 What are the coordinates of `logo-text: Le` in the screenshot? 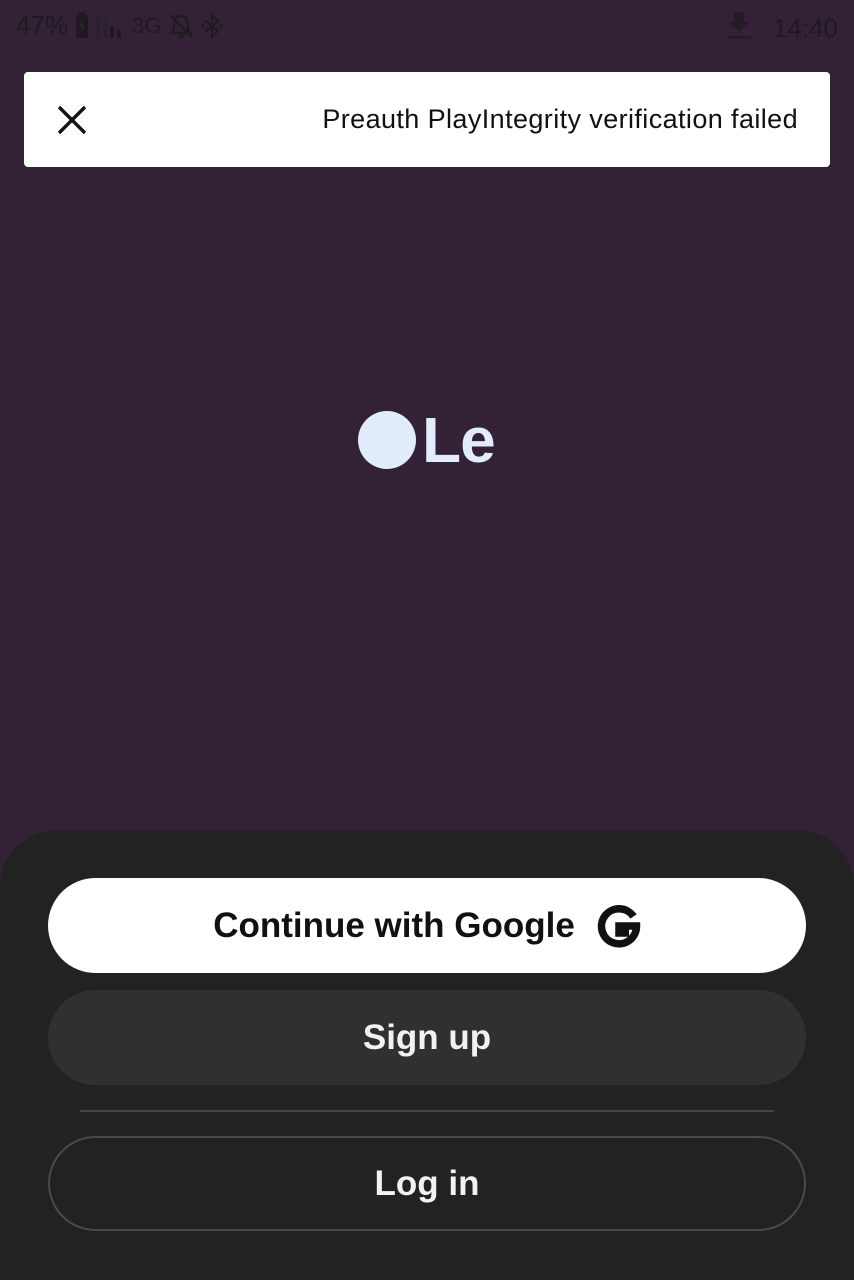 It's located at (459, 440).